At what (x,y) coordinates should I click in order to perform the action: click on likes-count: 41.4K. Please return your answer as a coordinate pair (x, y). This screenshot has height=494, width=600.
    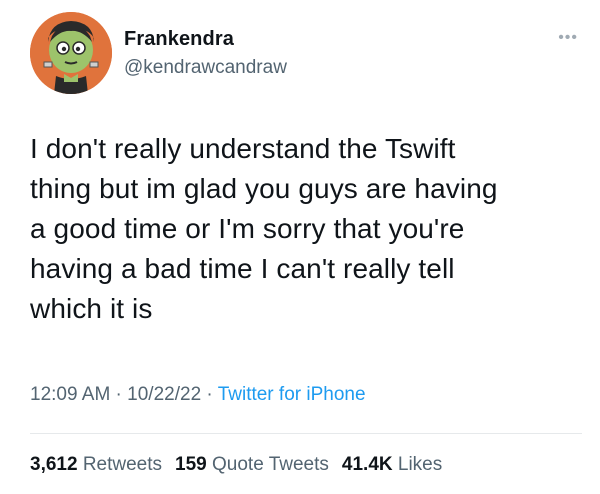
    Looking at the image, I should click on (367, 464).